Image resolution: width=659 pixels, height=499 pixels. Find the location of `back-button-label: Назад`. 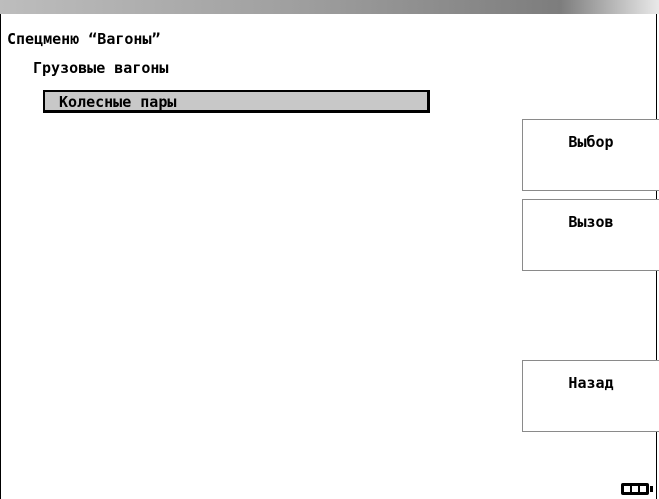

back-button-label: Назад is located at coordinates (591, 383).